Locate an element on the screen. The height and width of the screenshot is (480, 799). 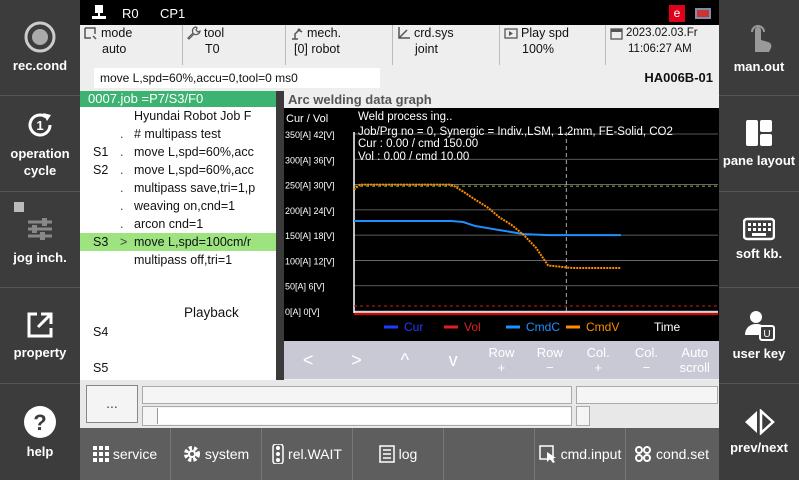
graph-nav-button: Auto scroll is located at coordinates (695, 360).